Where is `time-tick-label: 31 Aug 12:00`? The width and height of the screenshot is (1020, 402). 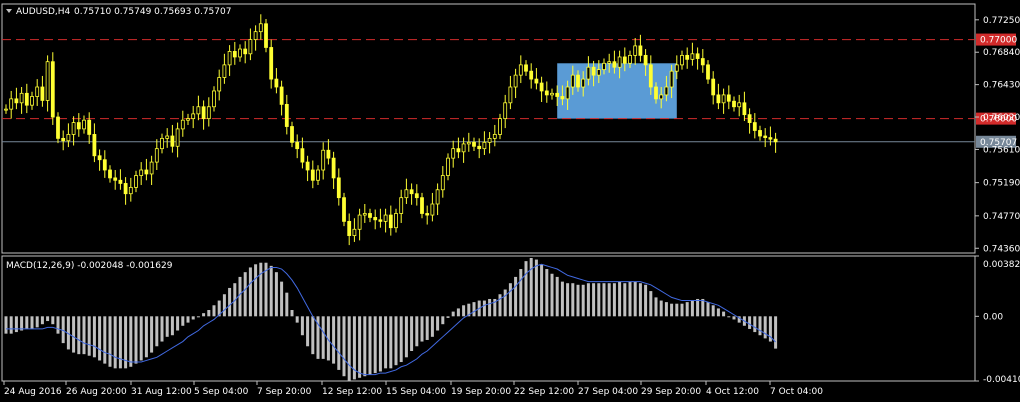 time-tick-label: 31 Aug 12:00 is located at coordinates (161, 392).